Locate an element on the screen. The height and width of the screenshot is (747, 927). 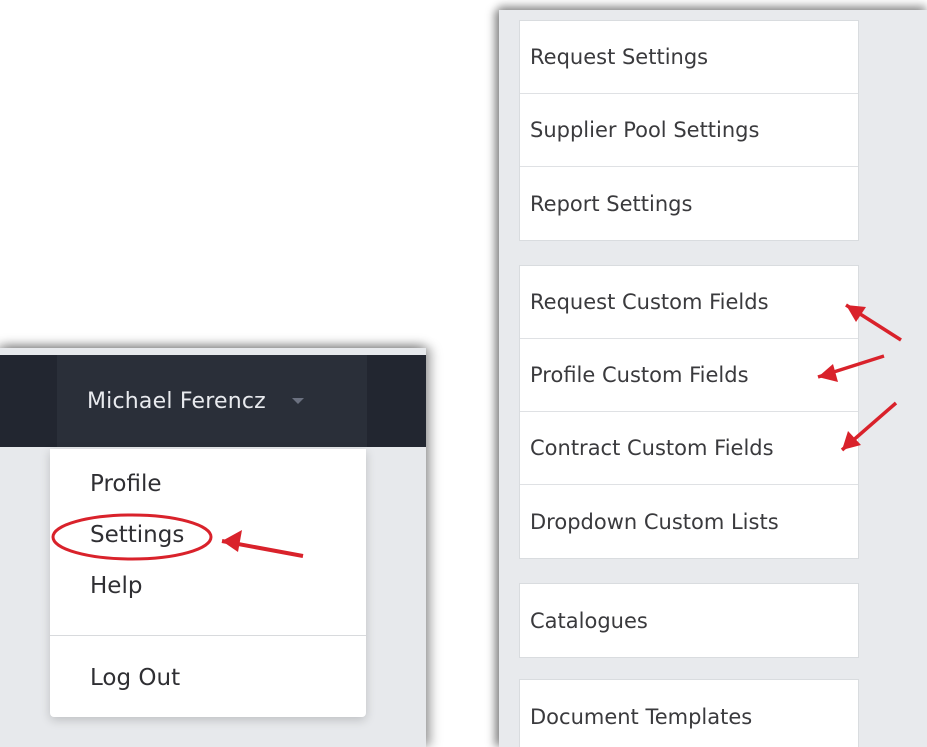
nav-item-catalogues: Catalogues is located at coordinates (689, 620).